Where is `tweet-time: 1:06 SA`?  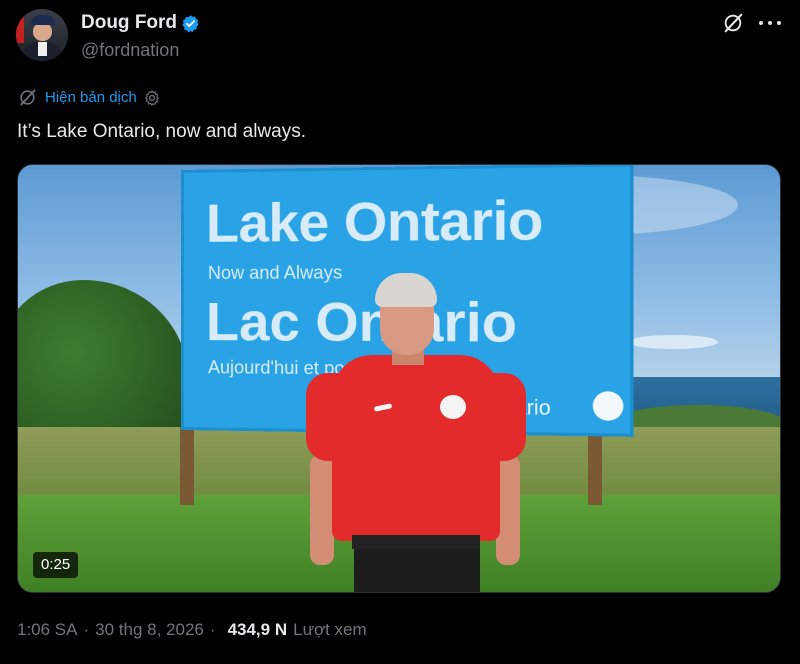 tweet-time: 1:06 SA is located at coordinates (47, 630).